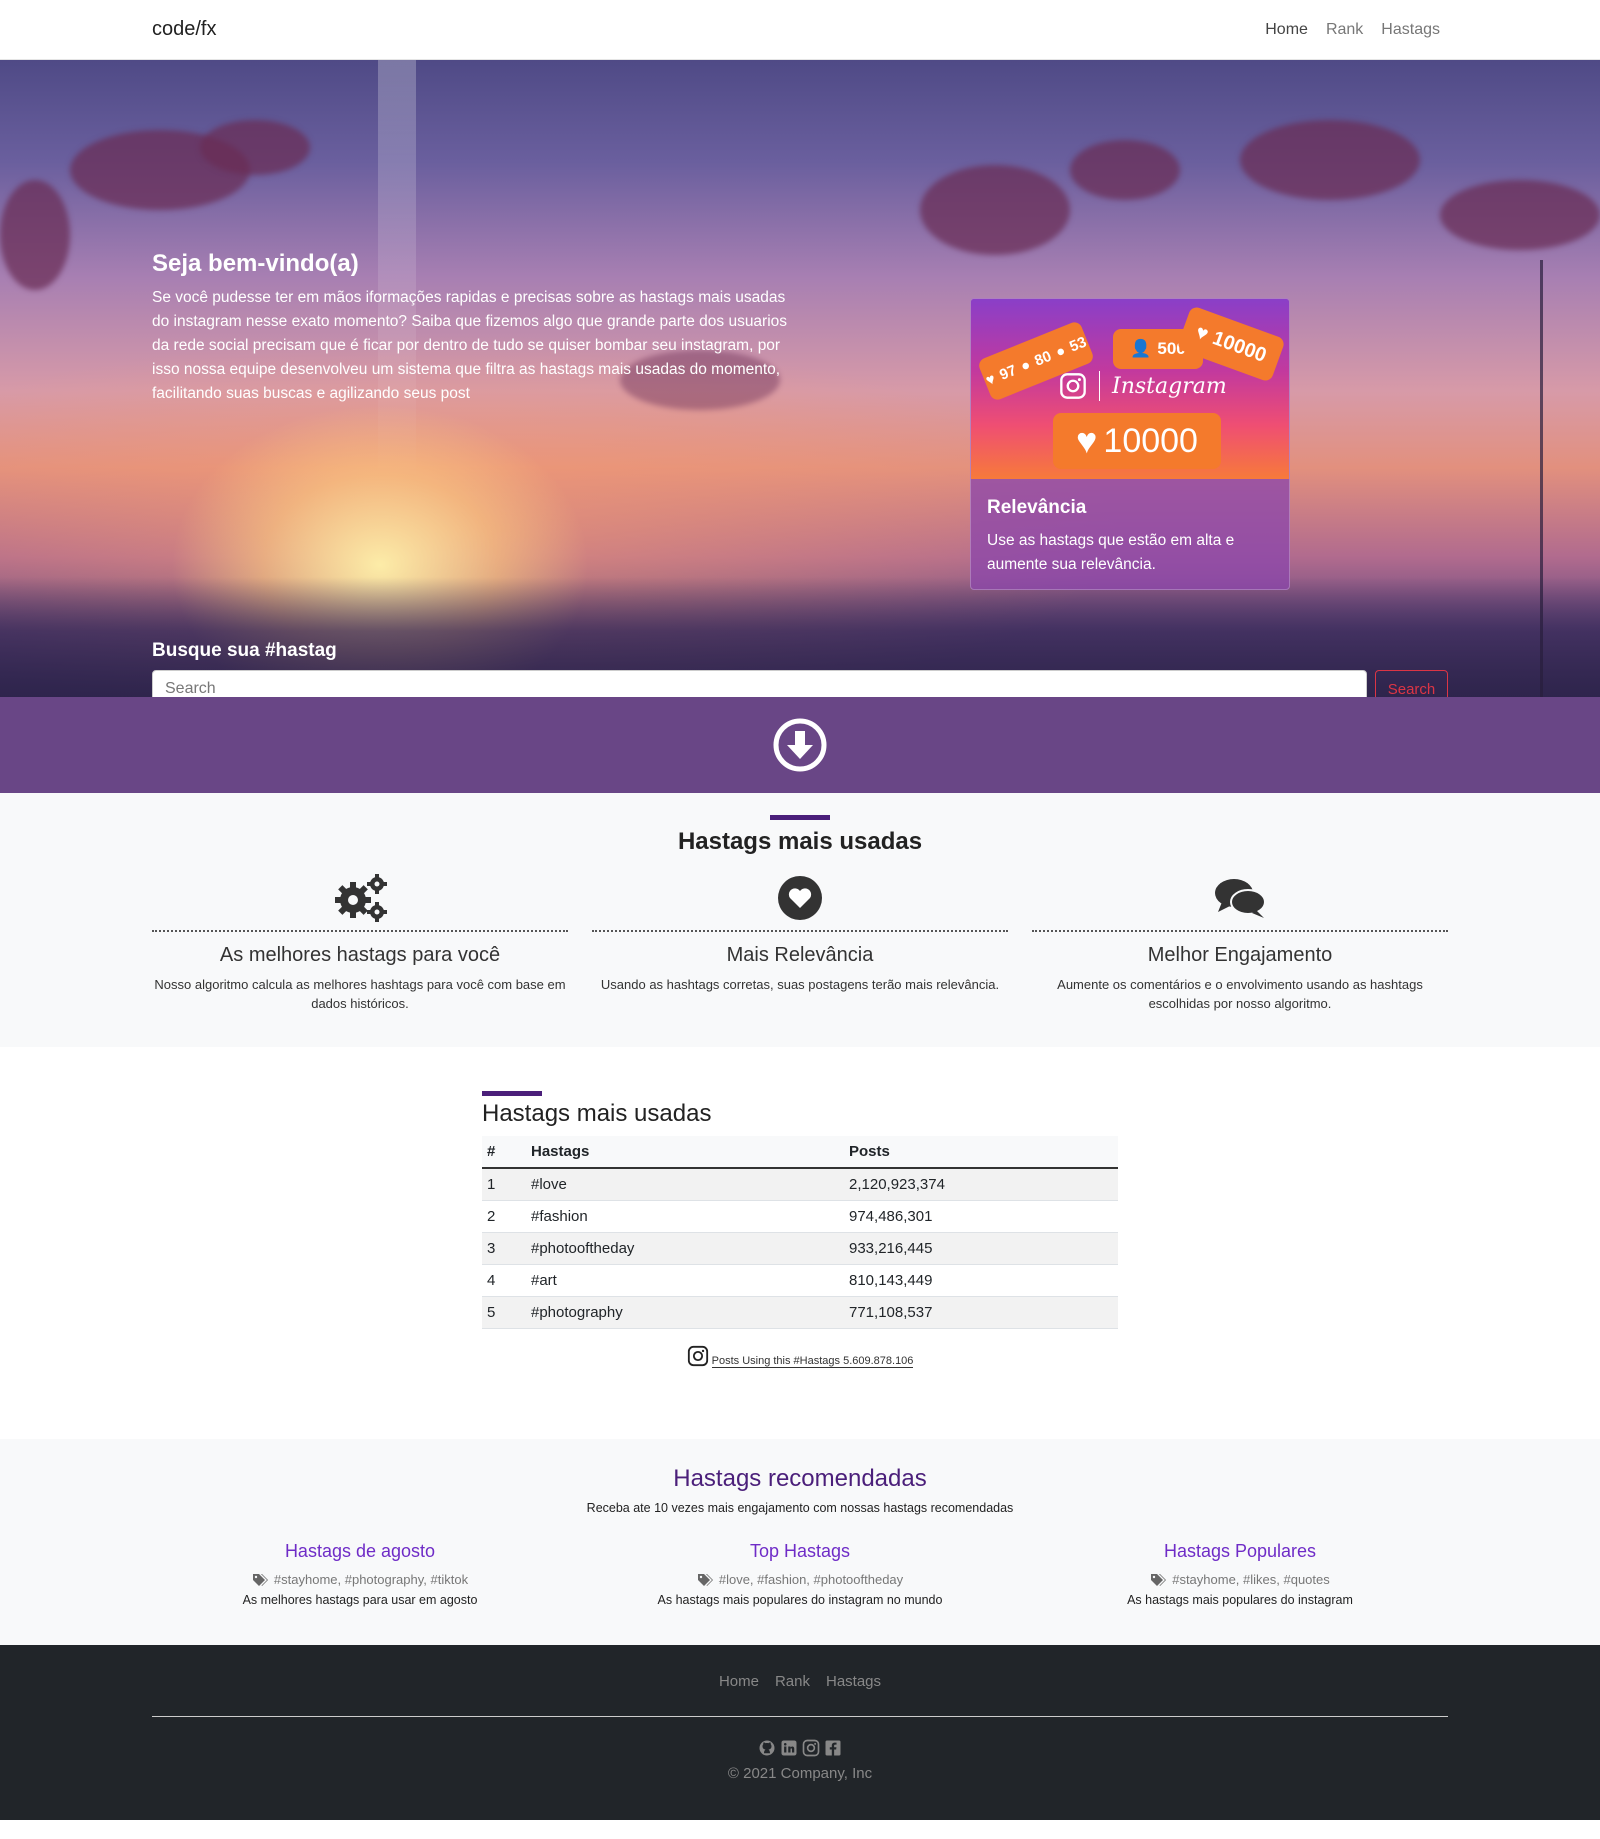 The image size is (1600, 1839). What do you see at coordinates (360, 955) in the screenshot?
I see `feature-title: As melhores hastags para você` at bounding box center [360, 955].